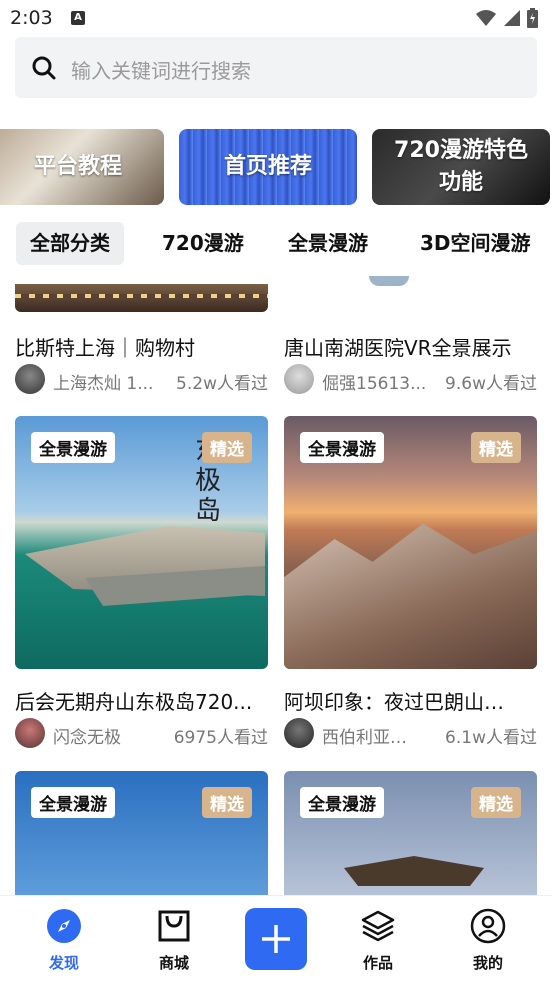  What do you see at coordinates (222, 384) in the screenshot?
I see `card-views: 5.2w人看过` at bounding box center [222, 384].